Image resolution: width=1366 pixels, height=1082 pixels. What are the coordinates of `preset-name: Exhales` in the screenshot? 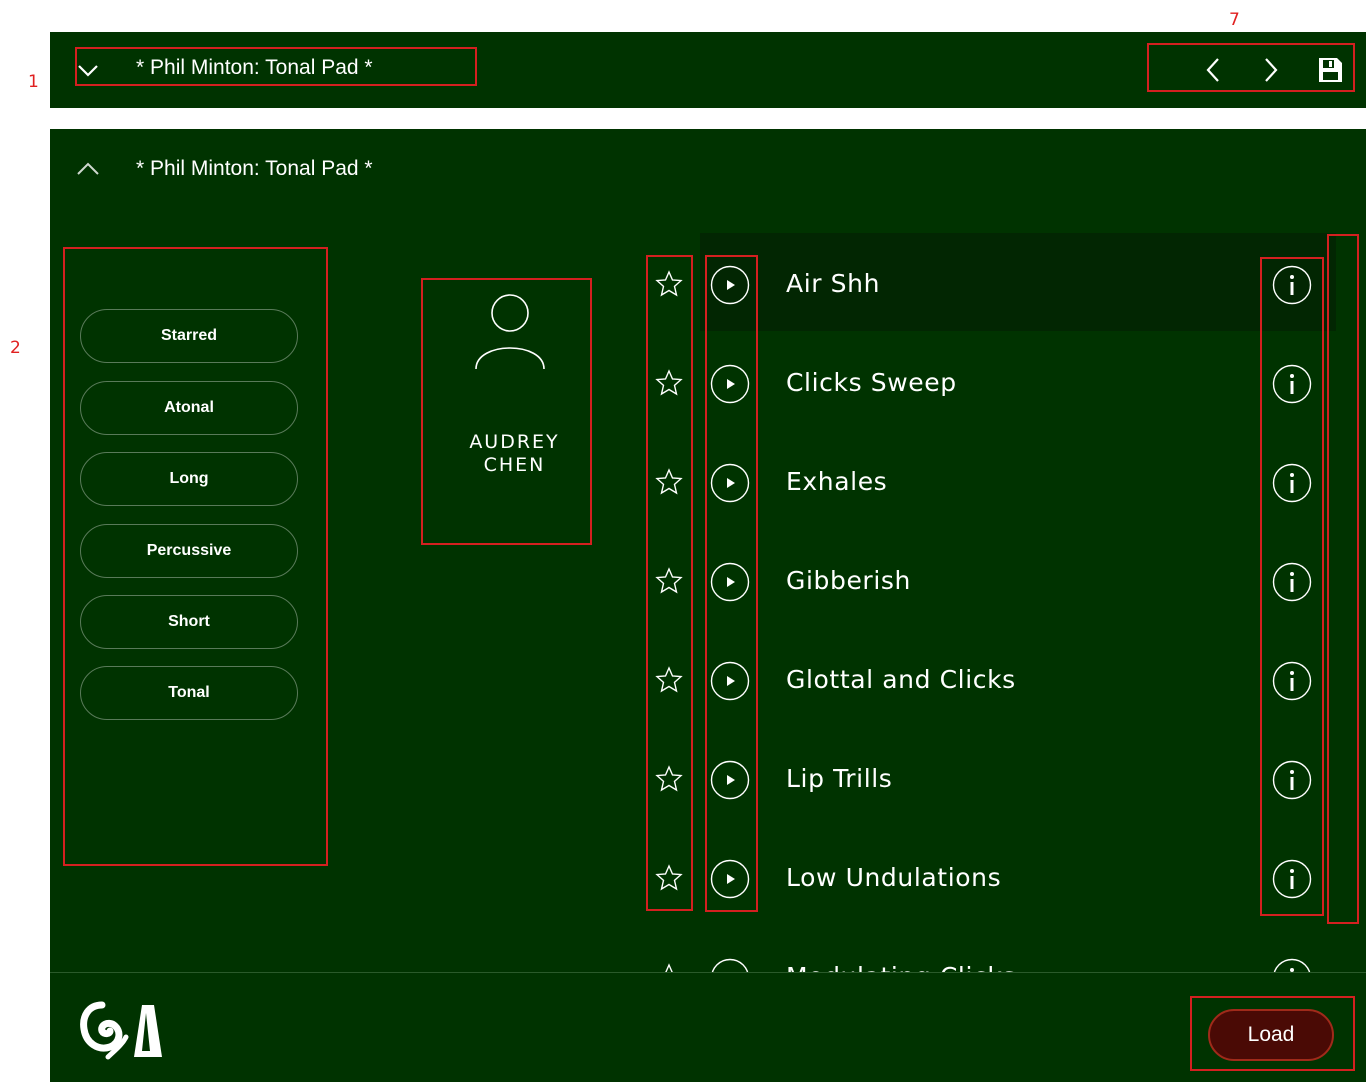 It's located at (836, 481).